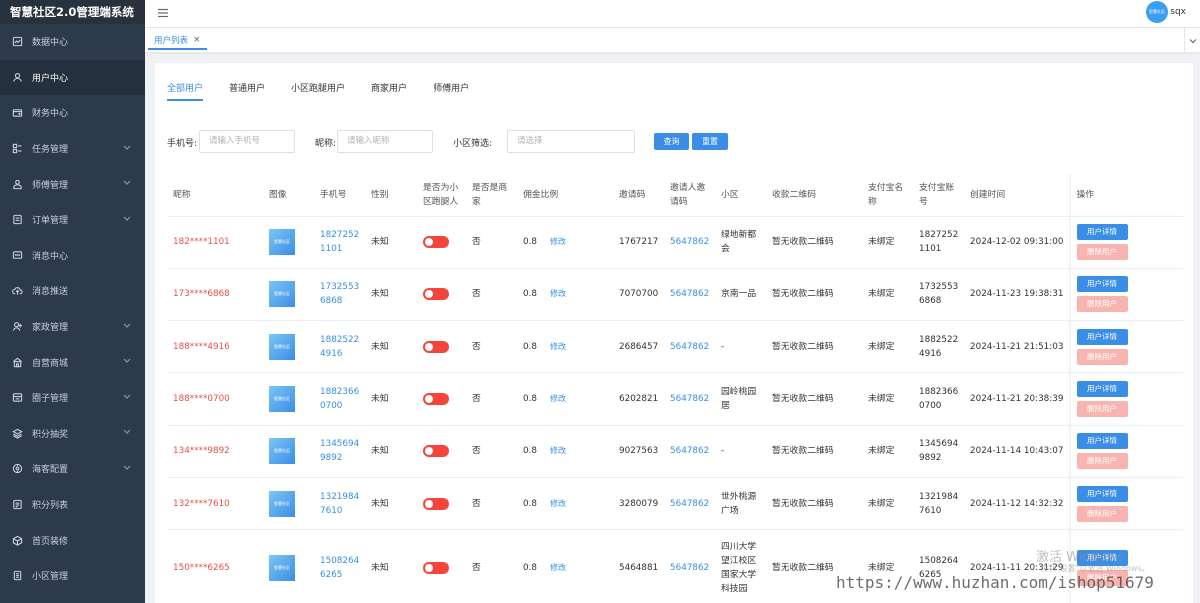 The image size is (1200, 603). What do you see at coordinates (50, 363) in the screenshot?
I see `sidebar-item-label: 自营商城` at bounding box center [50, 363].